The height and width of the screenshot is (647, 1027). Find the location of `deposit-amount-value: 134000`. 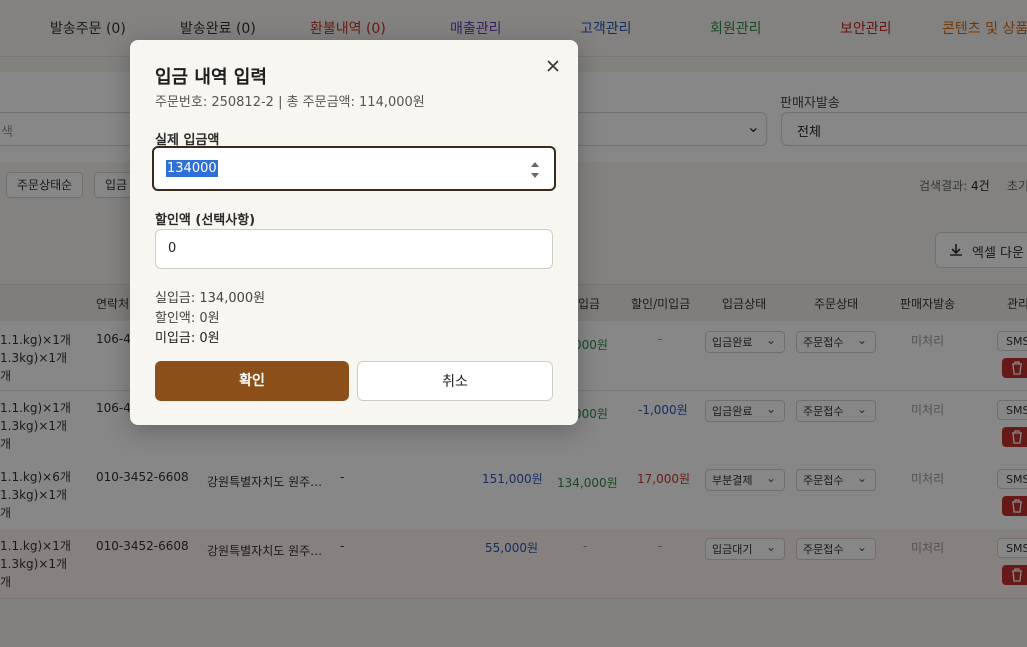

deposit-amount-value: 134000 is located at coordinates (192, 168).